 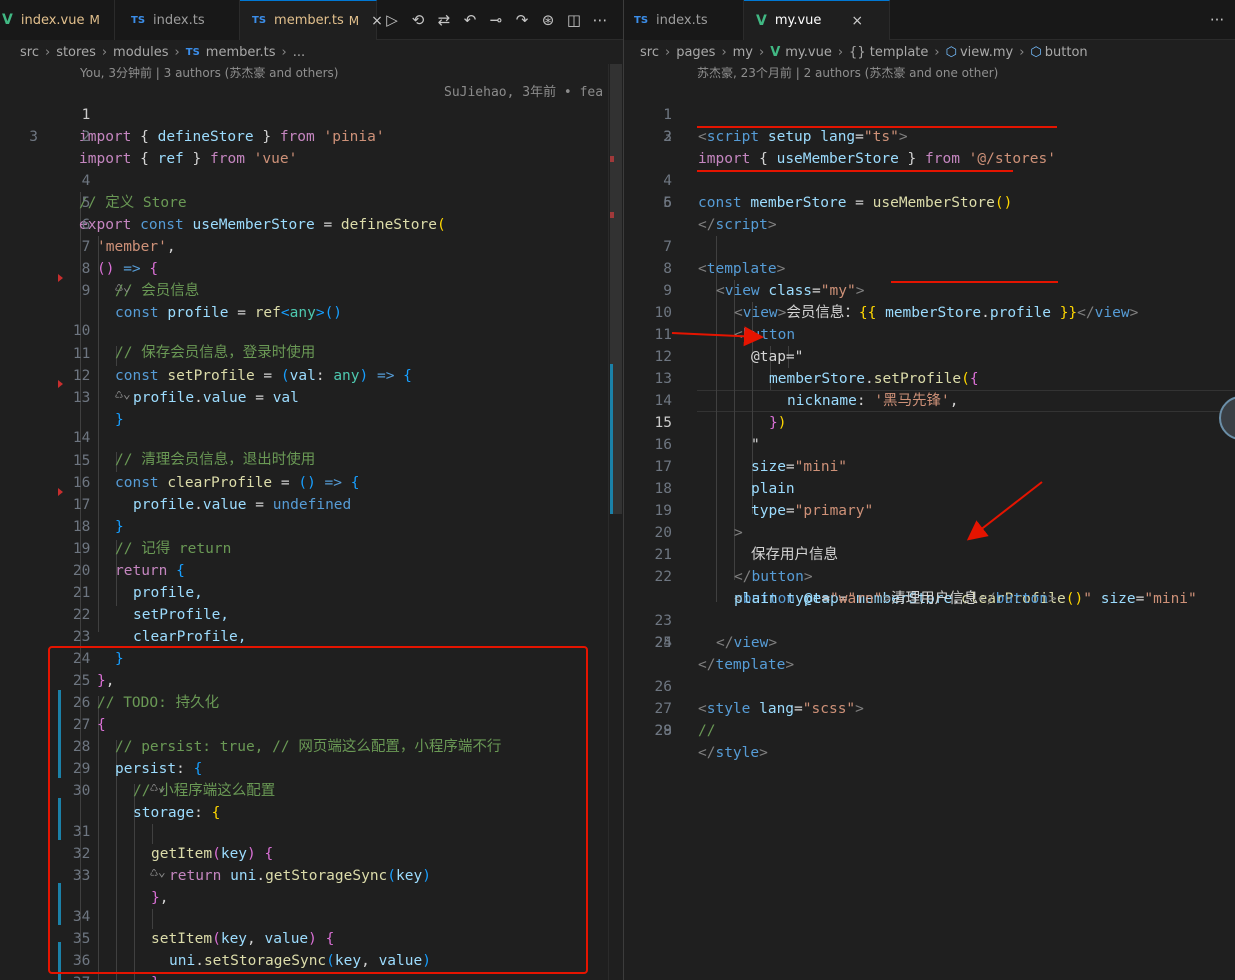 I want to click on code-line: 1 <script setup lang="ts">, so click(x=785, y=126).